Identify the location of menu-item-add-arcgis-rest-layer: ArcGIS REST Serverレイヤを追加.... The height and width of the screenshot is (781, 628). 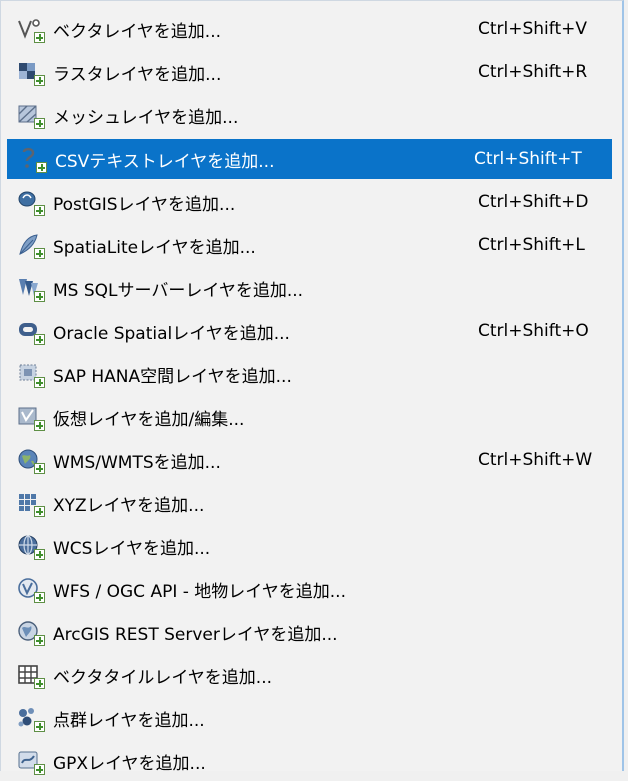
(310, 632).